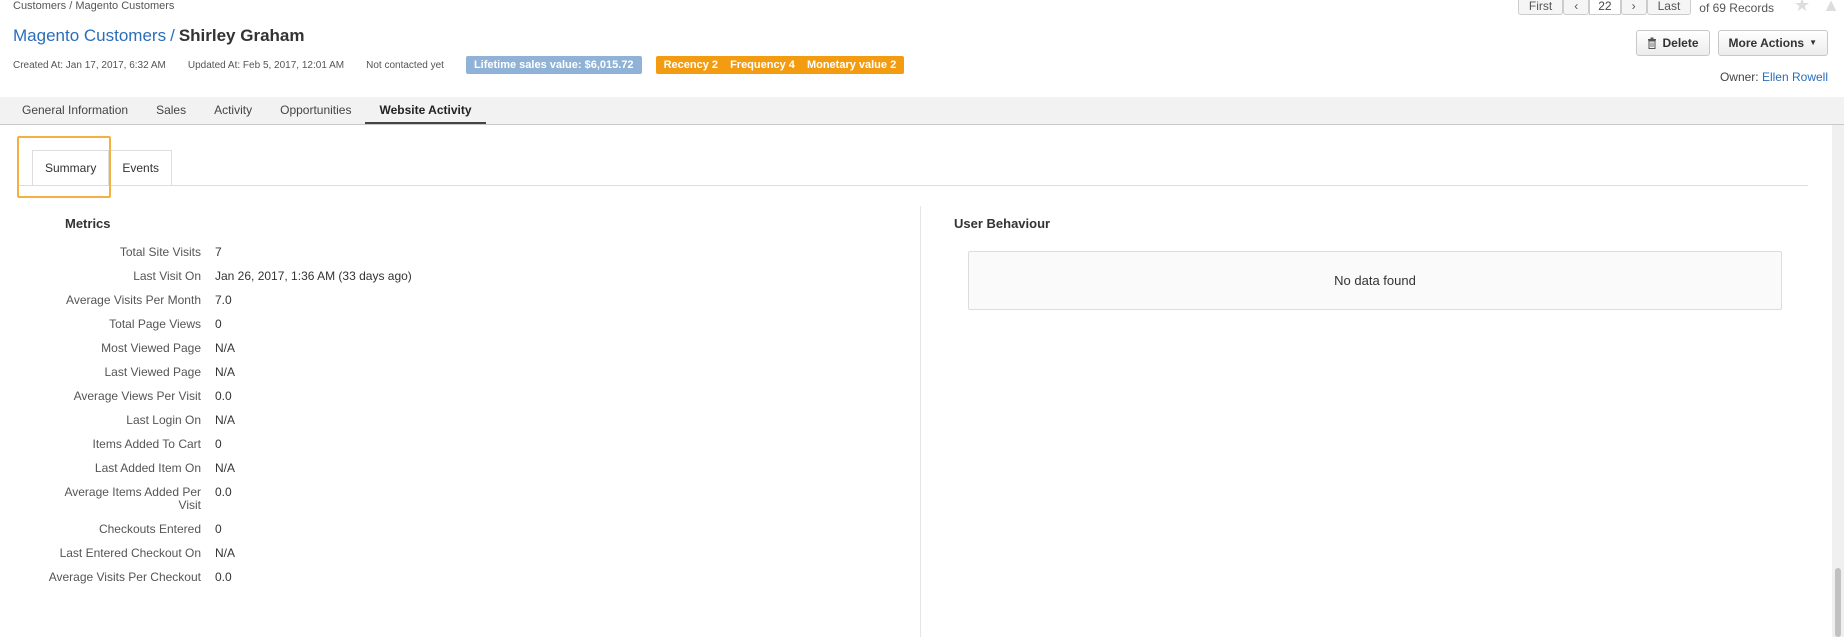  What do you see at coordinates (290, 529) in the screenshot?
I see `metric-row: Checkouts Entered 0` at bounding box center [290, 529].